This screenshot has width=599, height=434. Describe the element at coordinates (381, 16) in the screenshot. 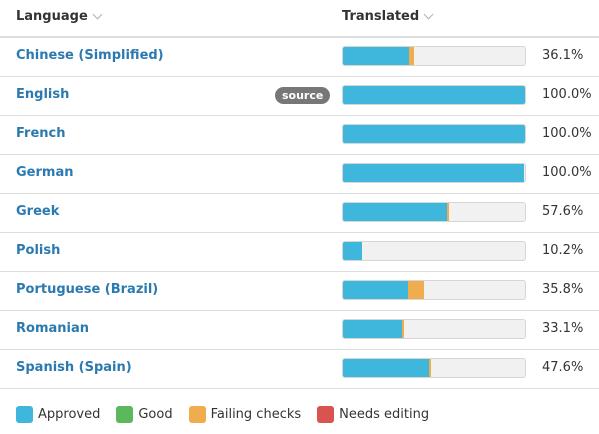

I see `column-header-translated-label: Translated` at that location.